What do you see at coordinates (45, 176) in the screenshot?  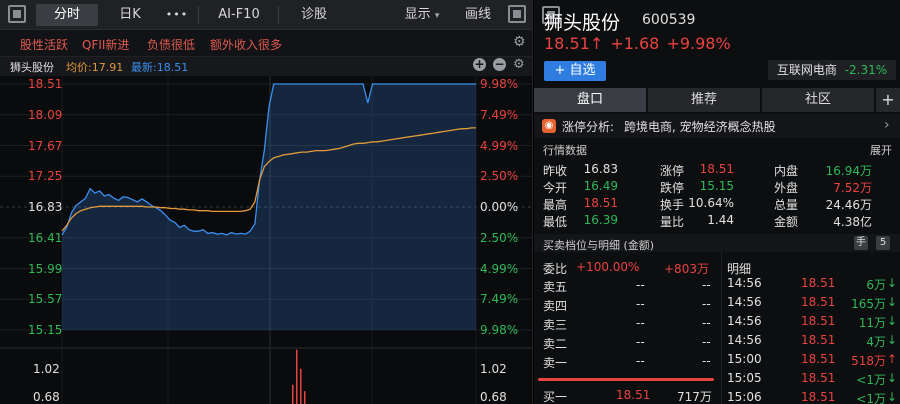 I see `price-axis-label: 17.25` at bounding box center [45, 176].